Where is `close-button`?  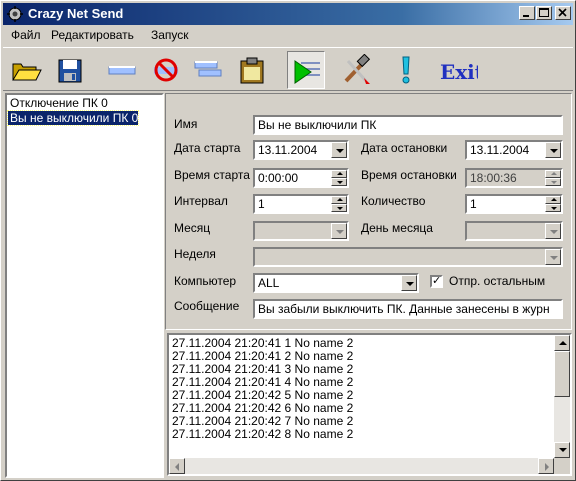
close-button is located at coordinates (563, 13).